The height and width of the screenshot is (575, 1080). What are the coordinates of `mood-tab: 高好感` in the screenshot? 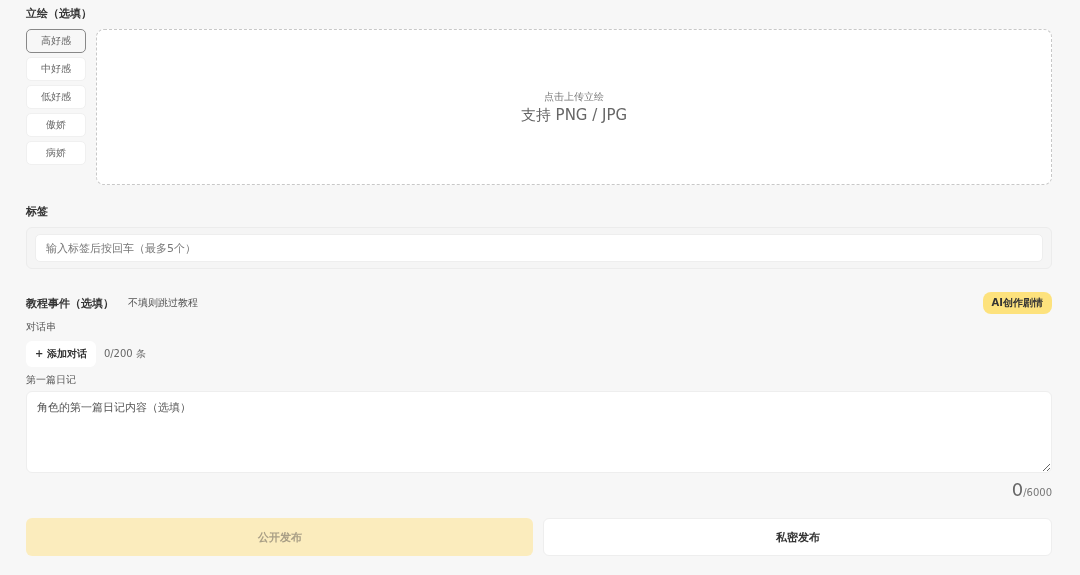 It's located at (56, 41).